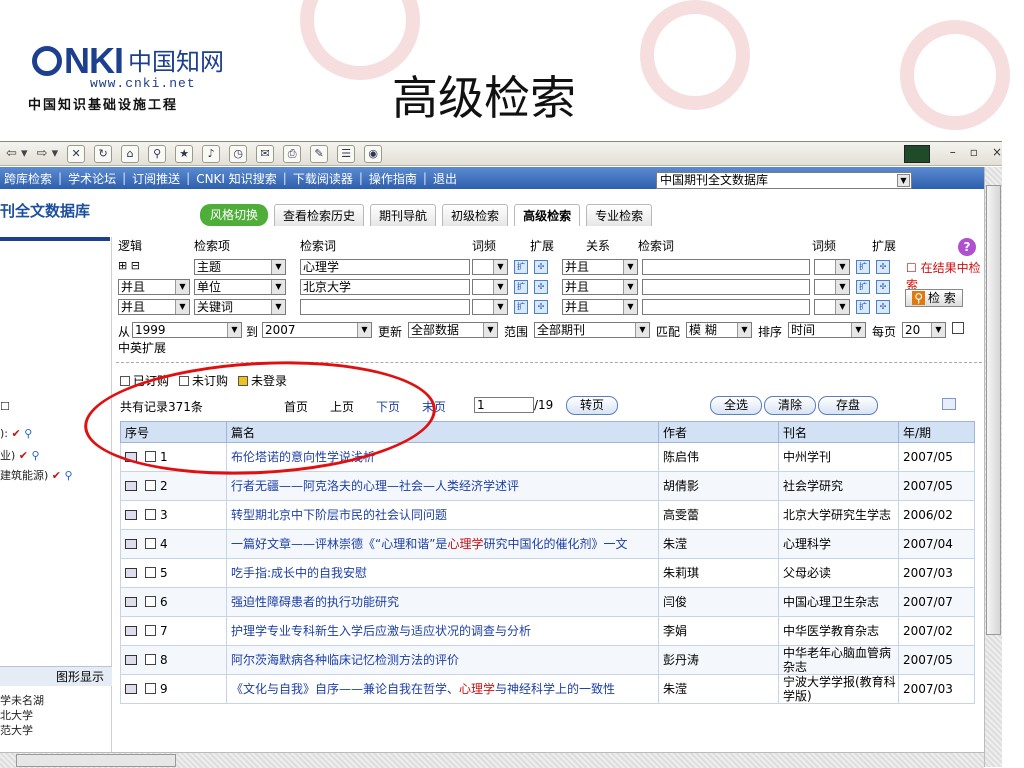  What do you see at coordinates (838, 486) in the screenshot?
I see `article-journal: 社会学研究` at bounding box center [838, 486].